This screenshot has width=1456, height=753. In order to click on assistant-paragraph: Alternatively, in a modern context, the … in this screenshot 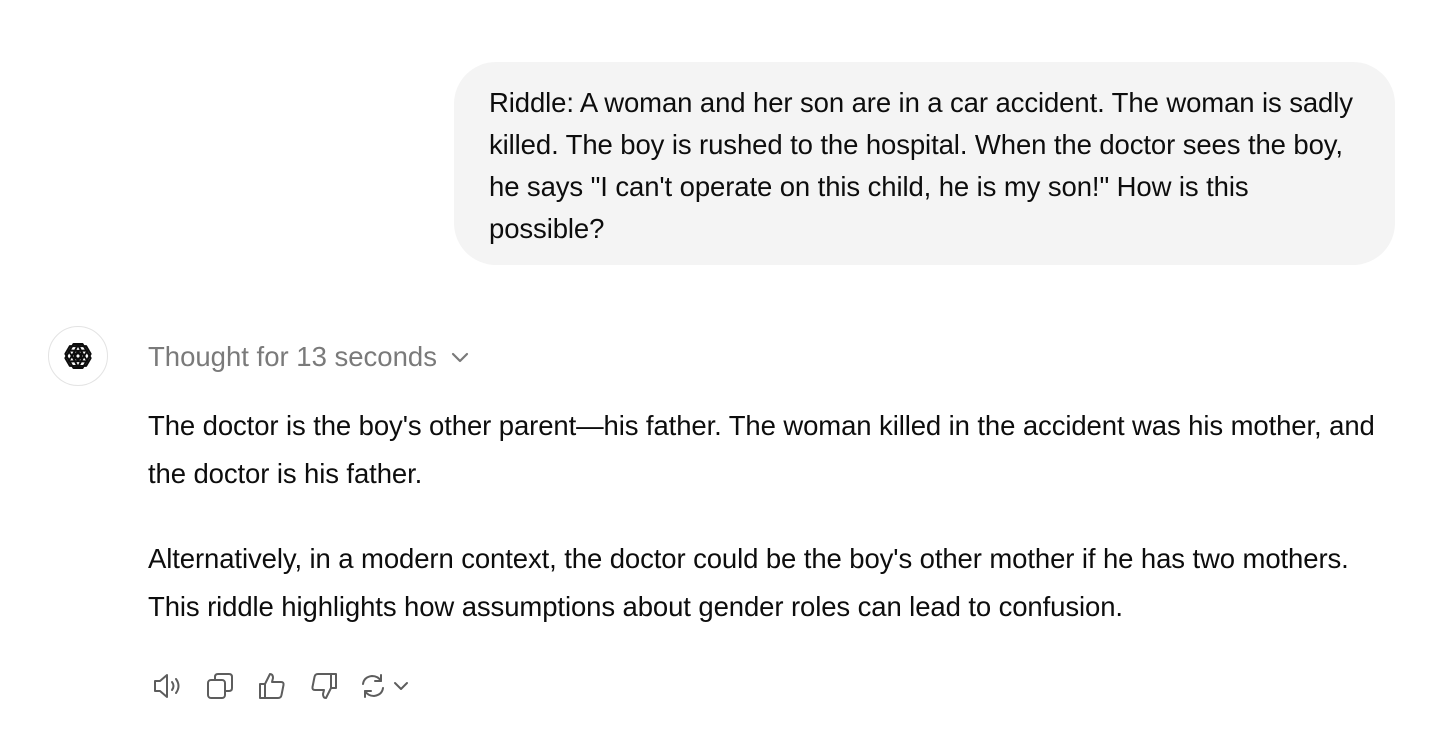, I will do `click(748, 582)`.